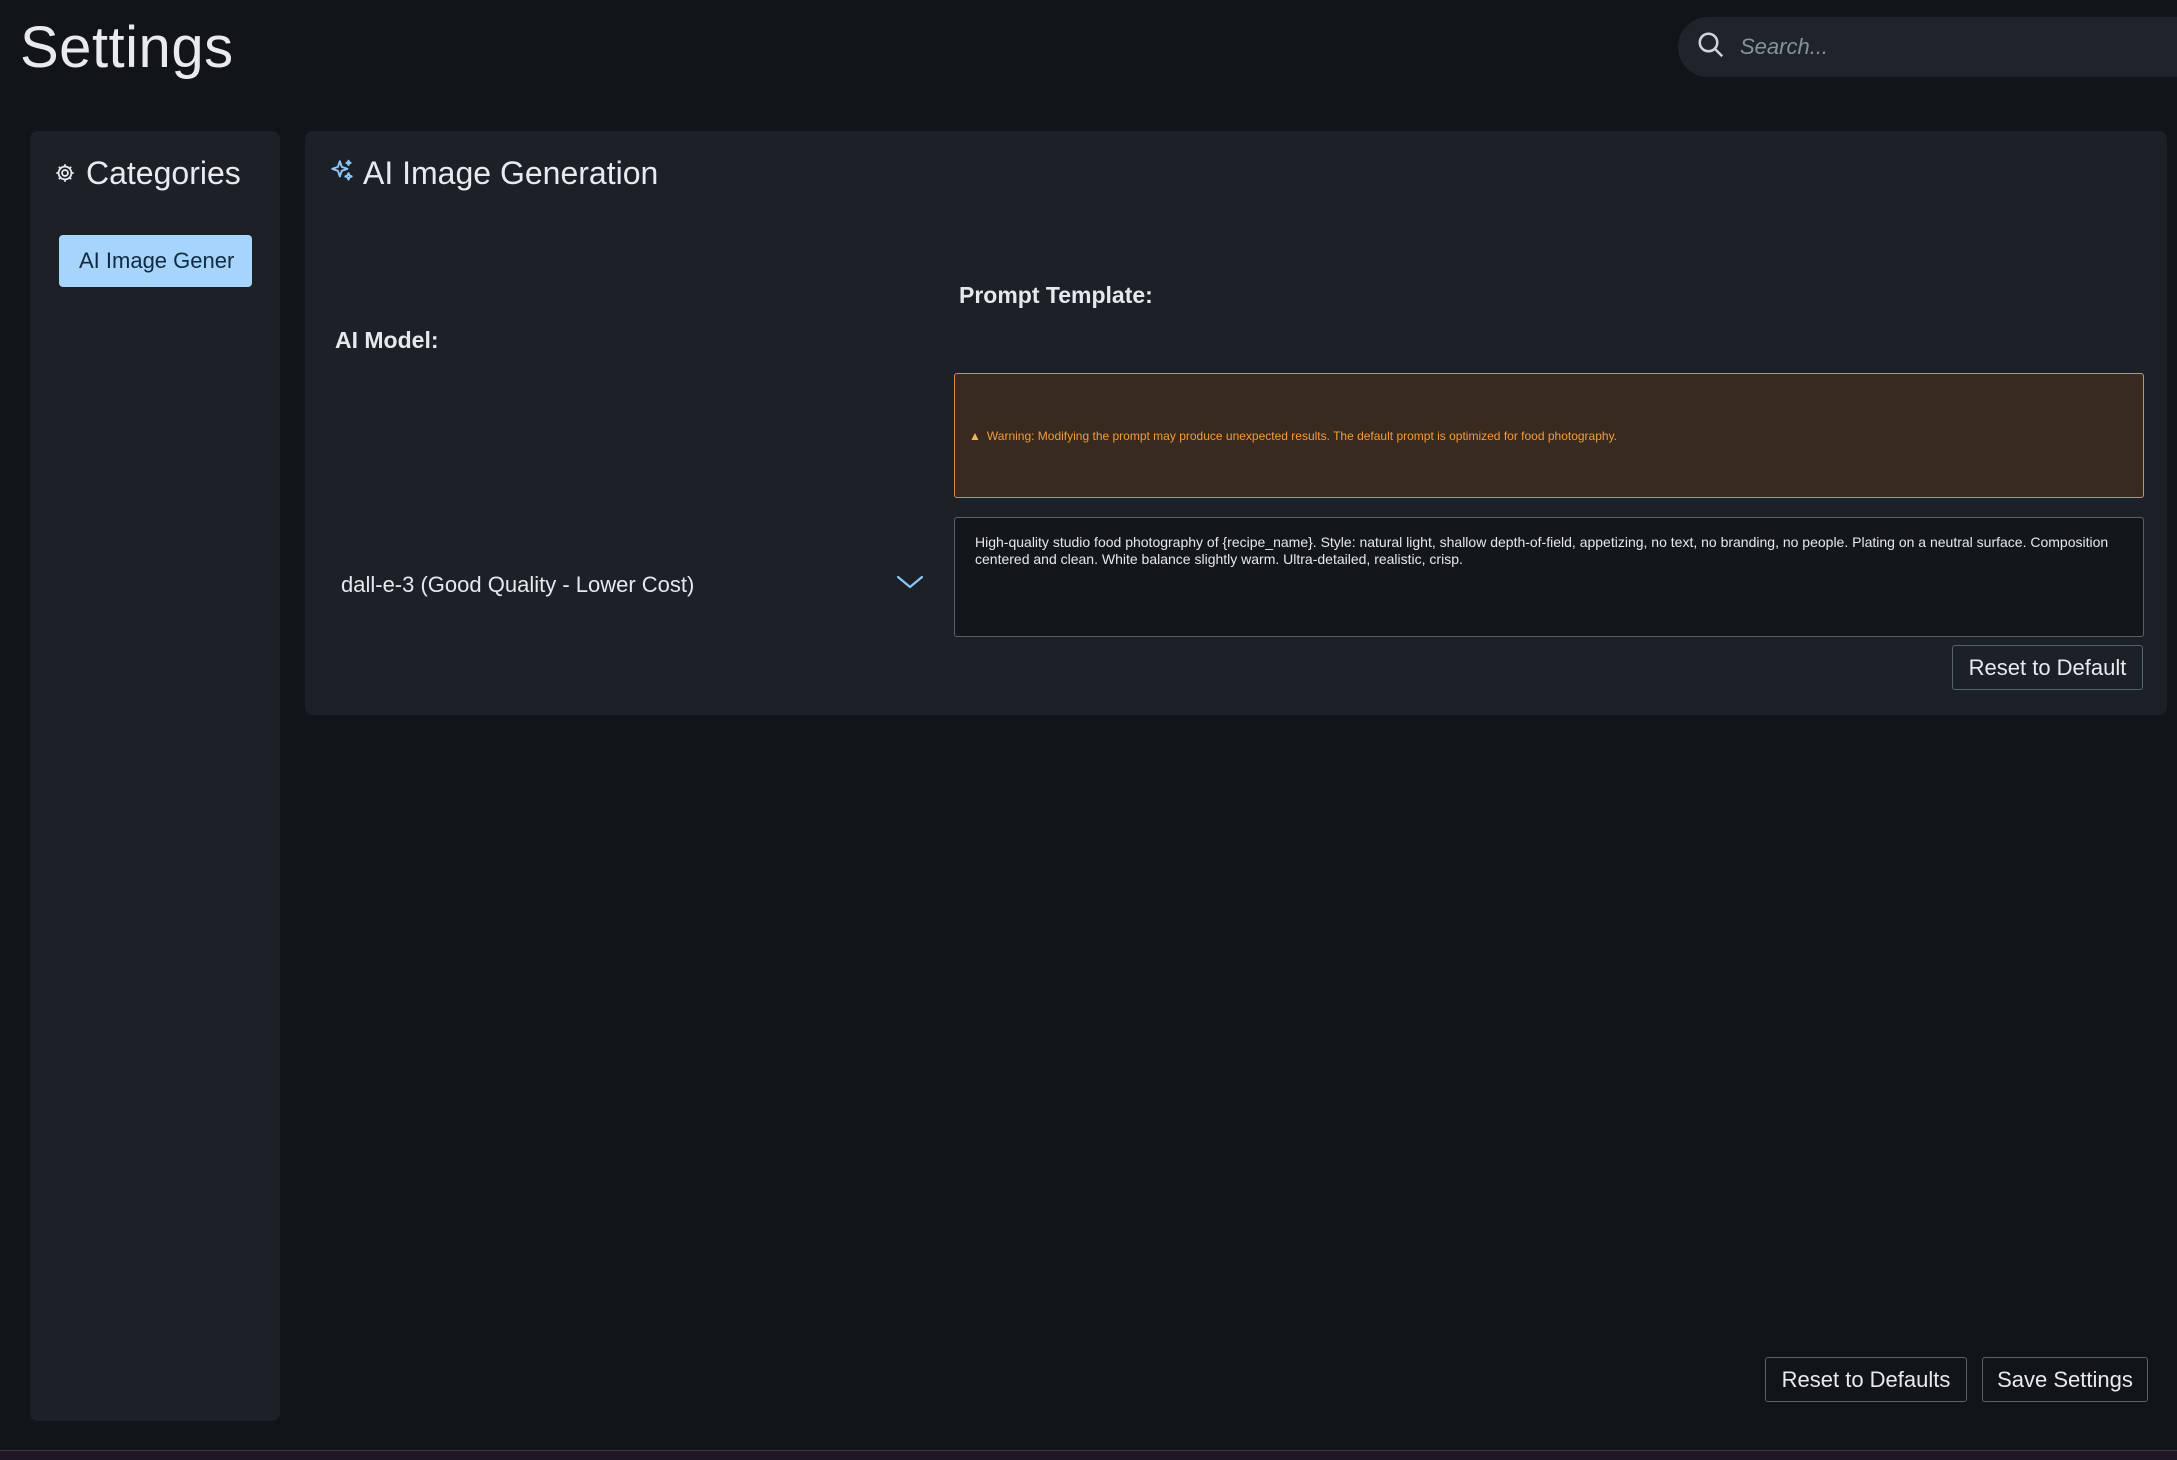  Describe the element at coordinates (65, 173) in the screenshot. I see `gear-icon` at that location.